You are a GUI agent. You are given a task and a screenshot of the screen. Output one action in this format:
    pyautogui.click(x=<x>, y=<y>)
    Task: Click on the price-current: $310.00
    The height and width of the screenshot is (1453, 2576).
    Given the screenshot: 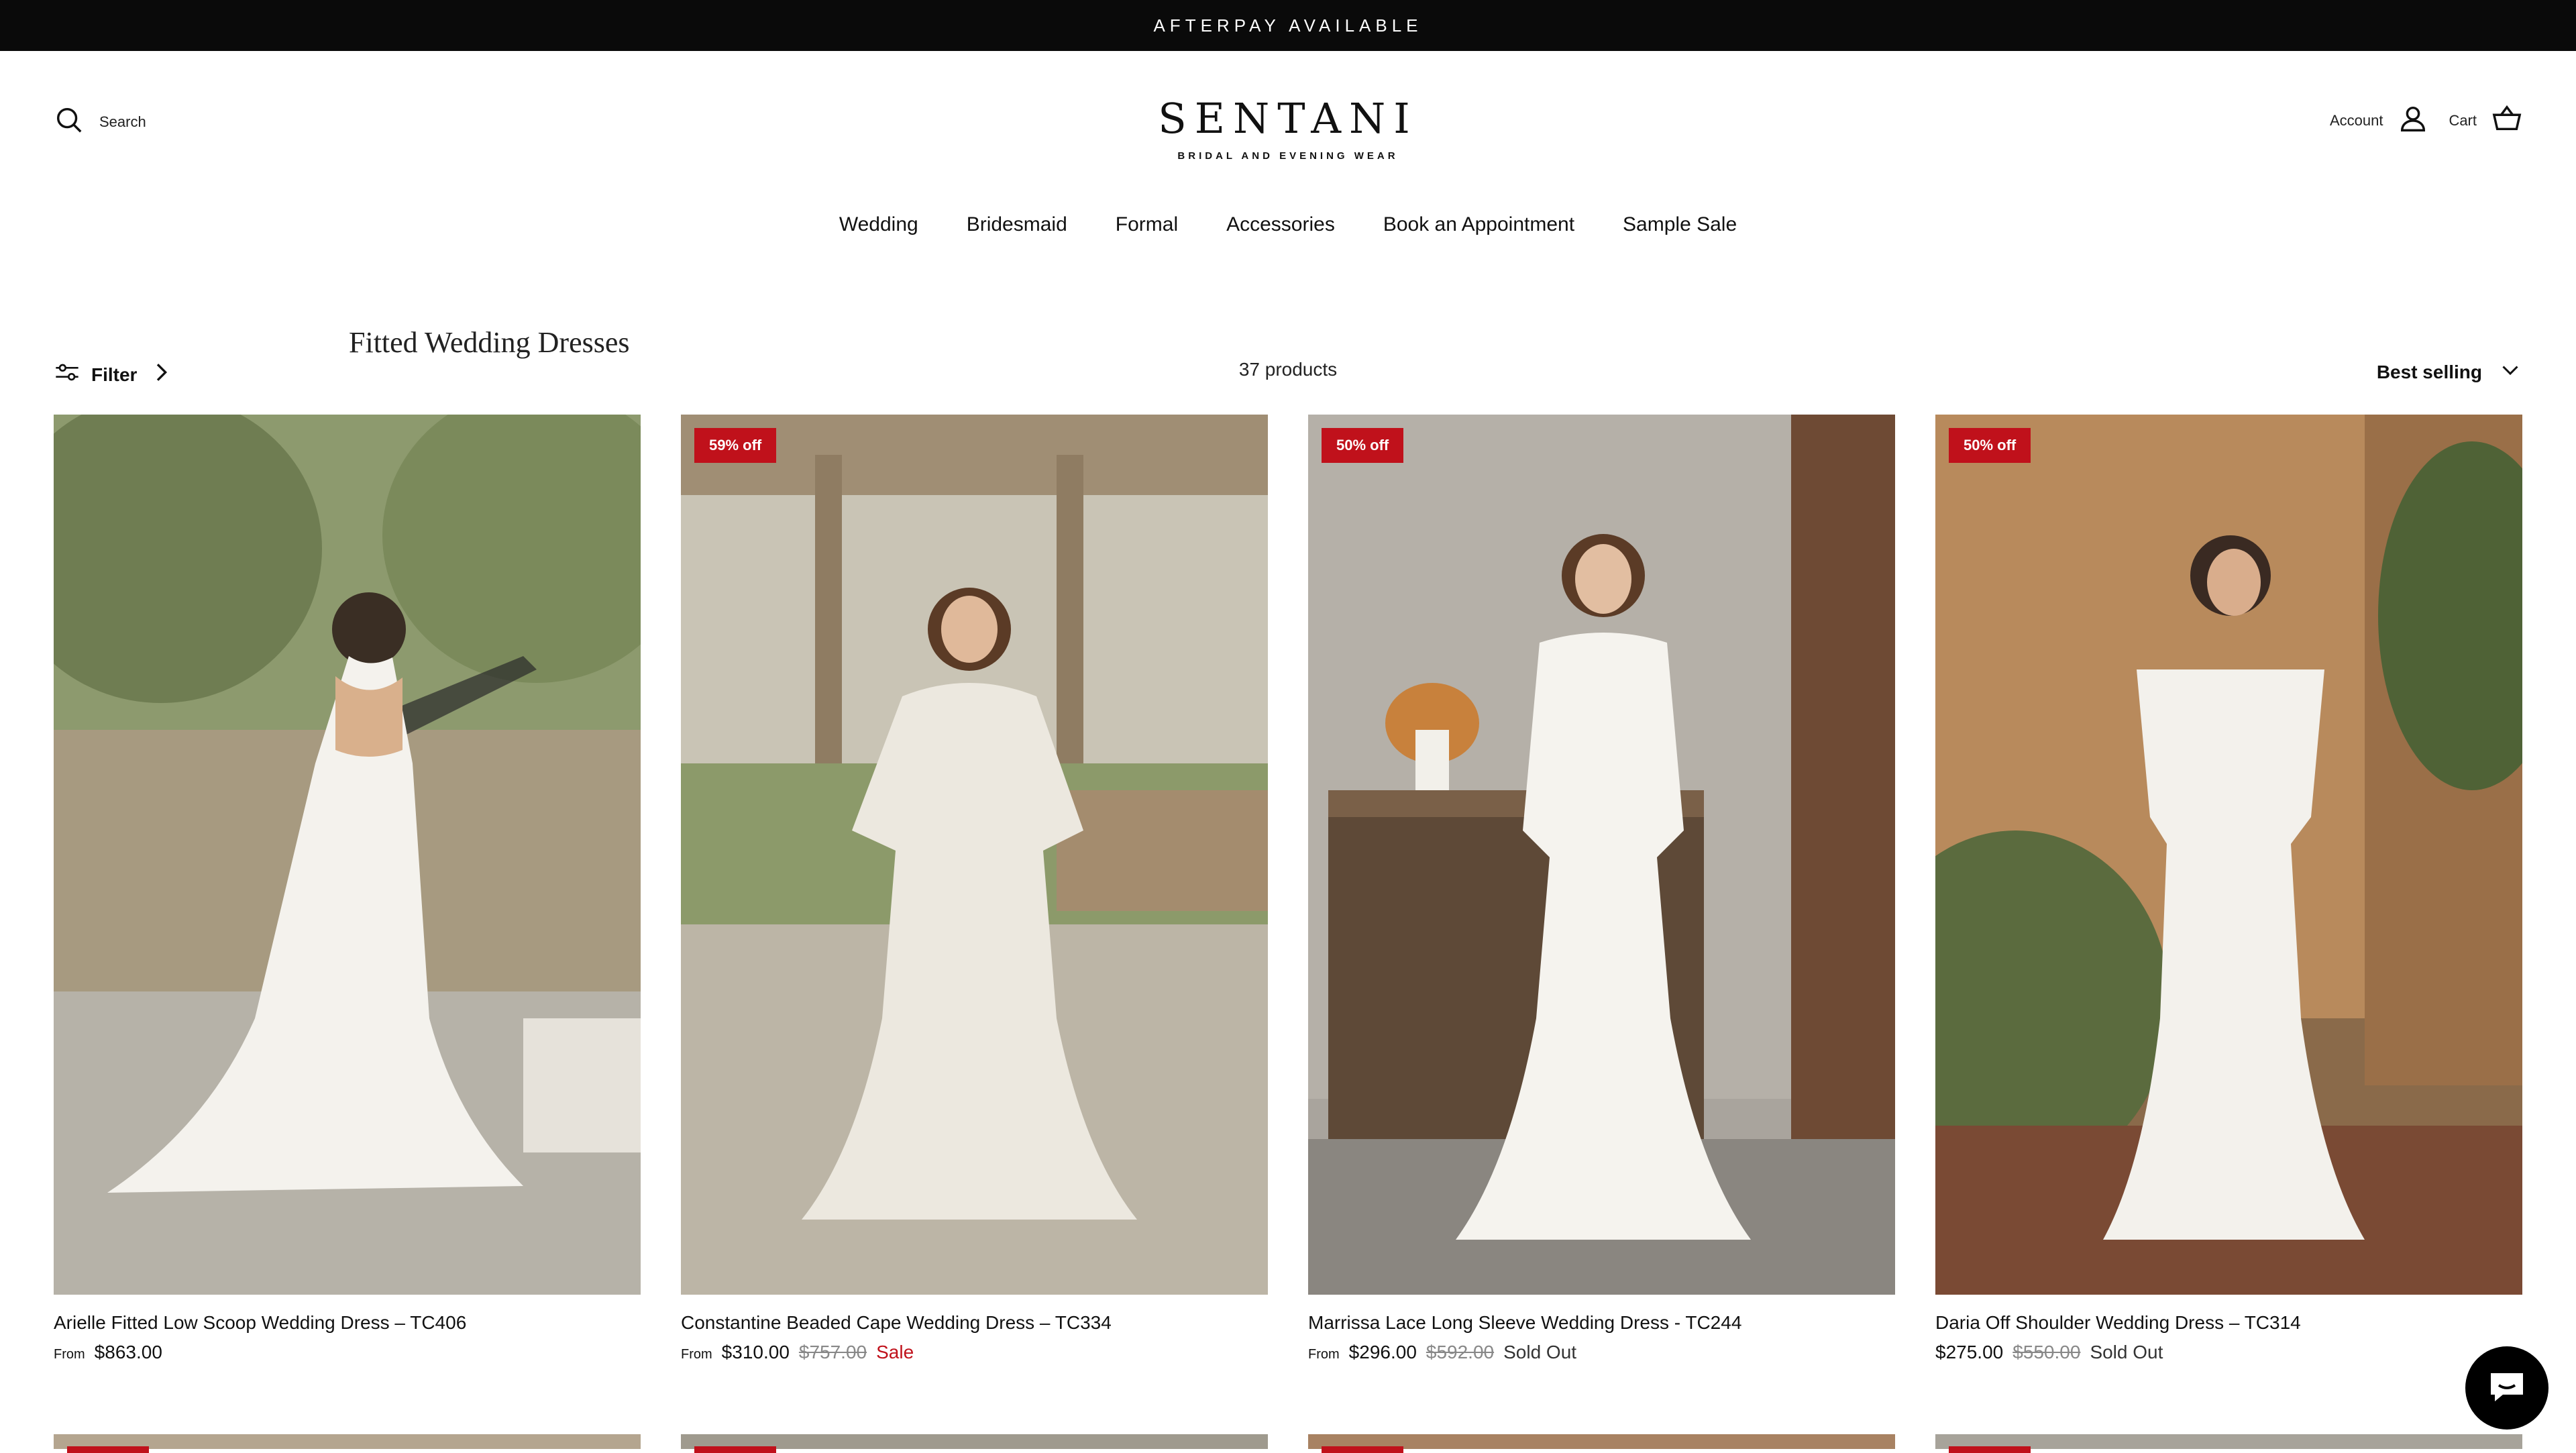 What is the action you would take?
    pyautogui.click(x=755, y=1352)
    